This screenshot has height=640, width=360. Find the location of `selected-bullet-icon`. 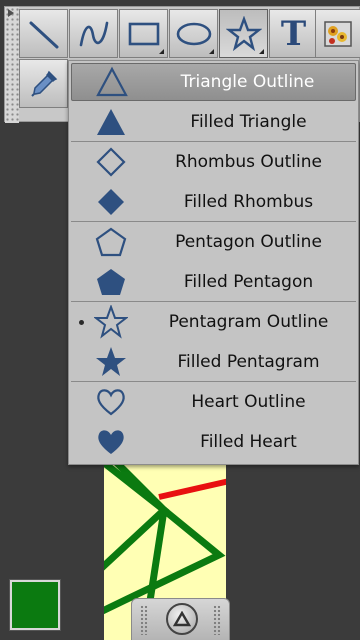

selected-bullet-icon is located at coordinates (81, 322).